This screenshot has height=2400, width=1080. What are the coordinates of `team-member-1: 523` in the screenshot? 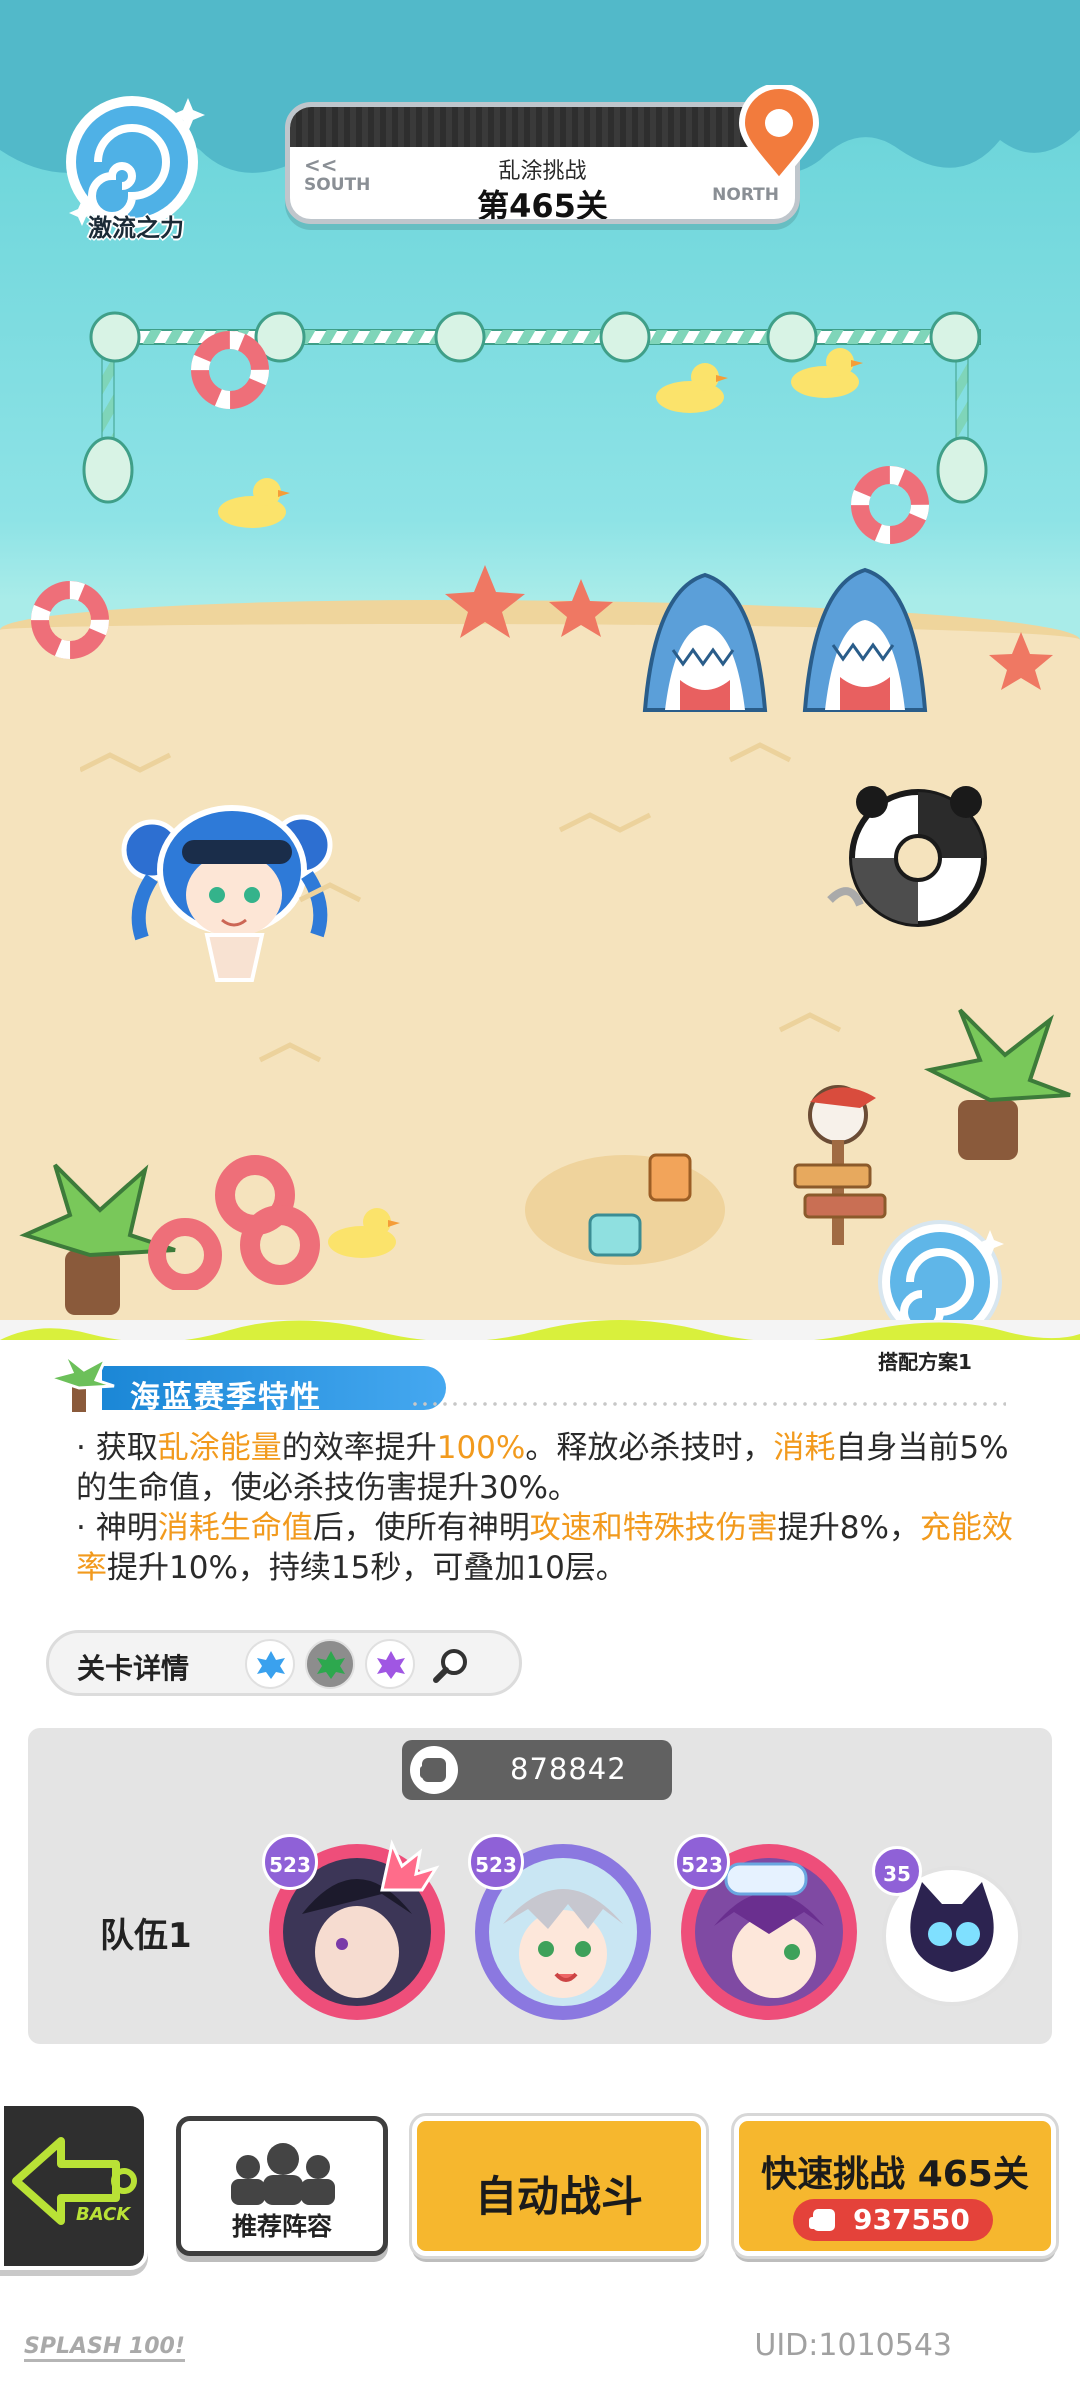 It's located at (357, 1929).